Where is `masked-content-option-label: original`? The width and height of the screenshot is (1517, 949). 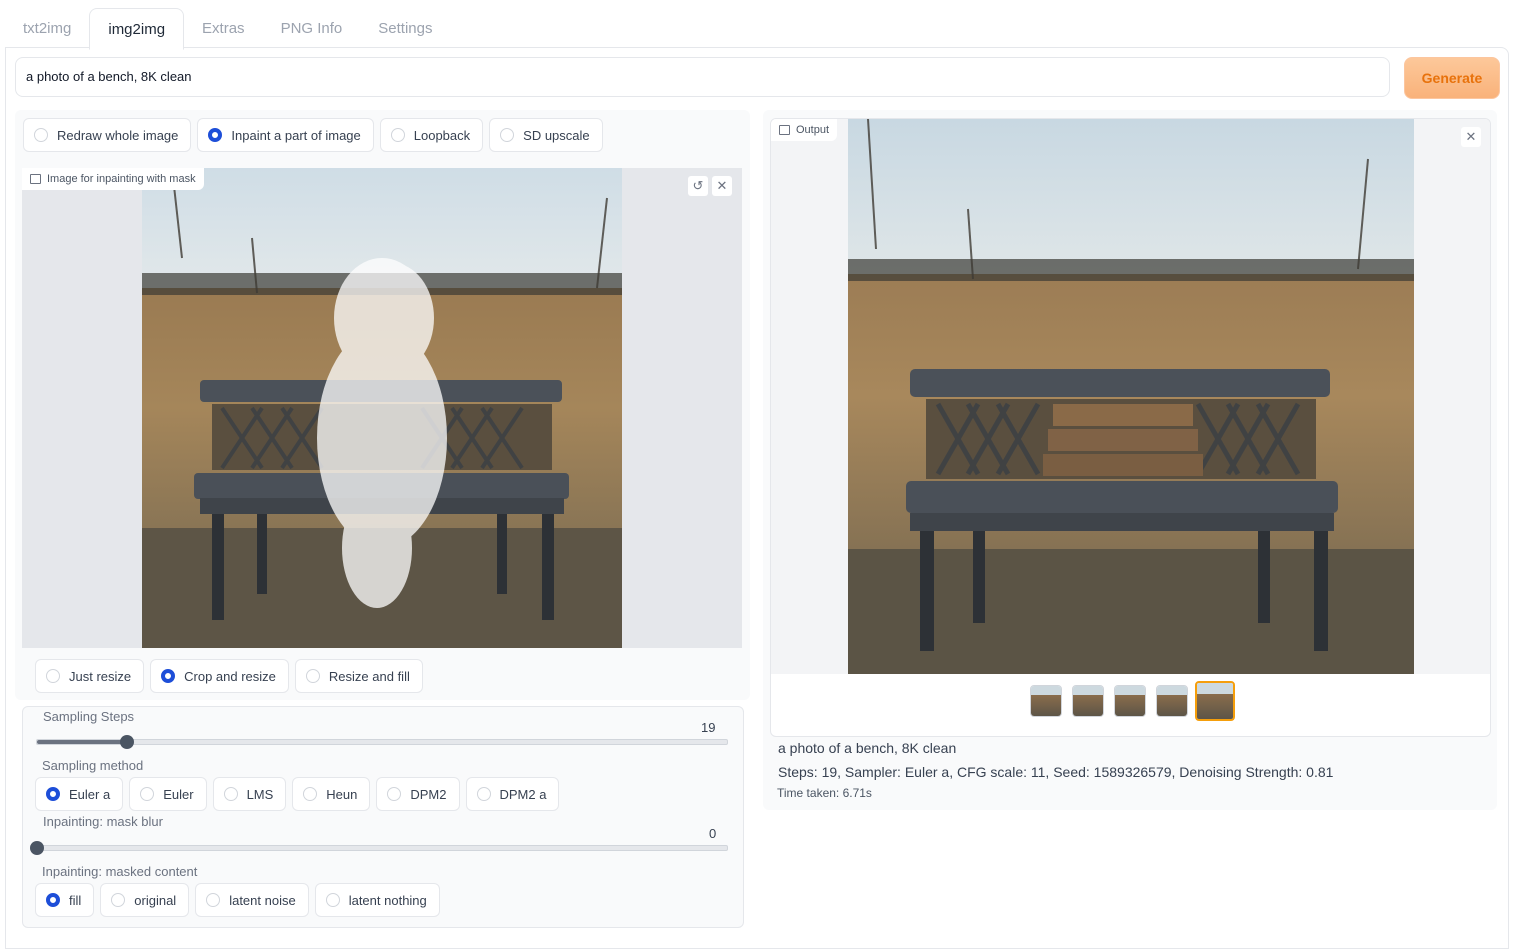
masked-content-option-label: original is located at coordinates (155, 900).